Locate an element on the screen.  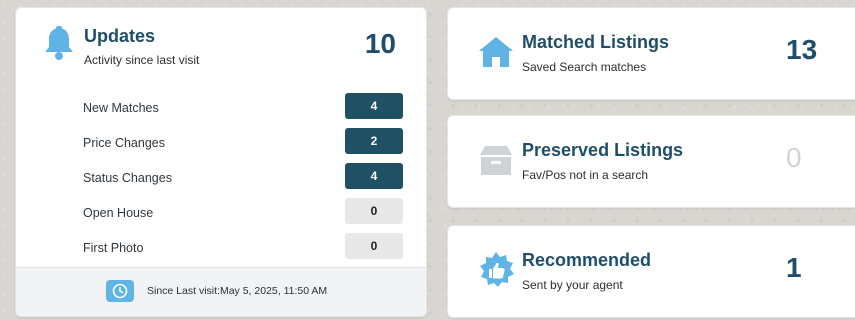
updates-title: Updates is located at coordinates (120, 36).